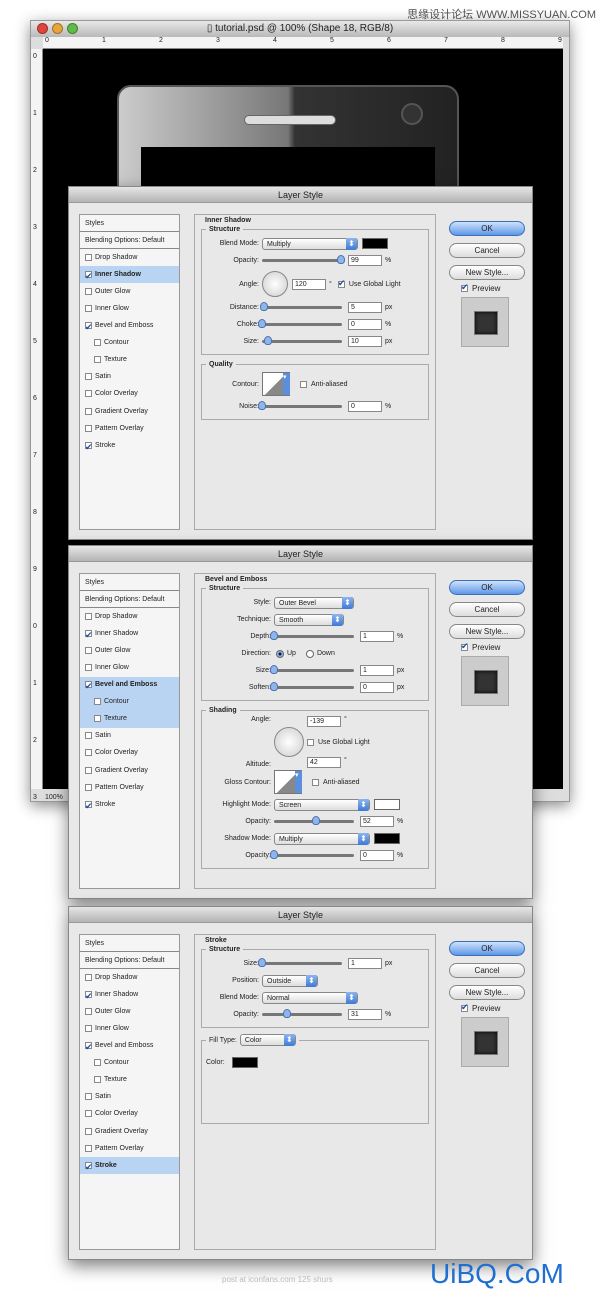  Describe the element at coordinates (322, 804) in the screenshot. I see `highlight-mode-select: Screen` at that location.